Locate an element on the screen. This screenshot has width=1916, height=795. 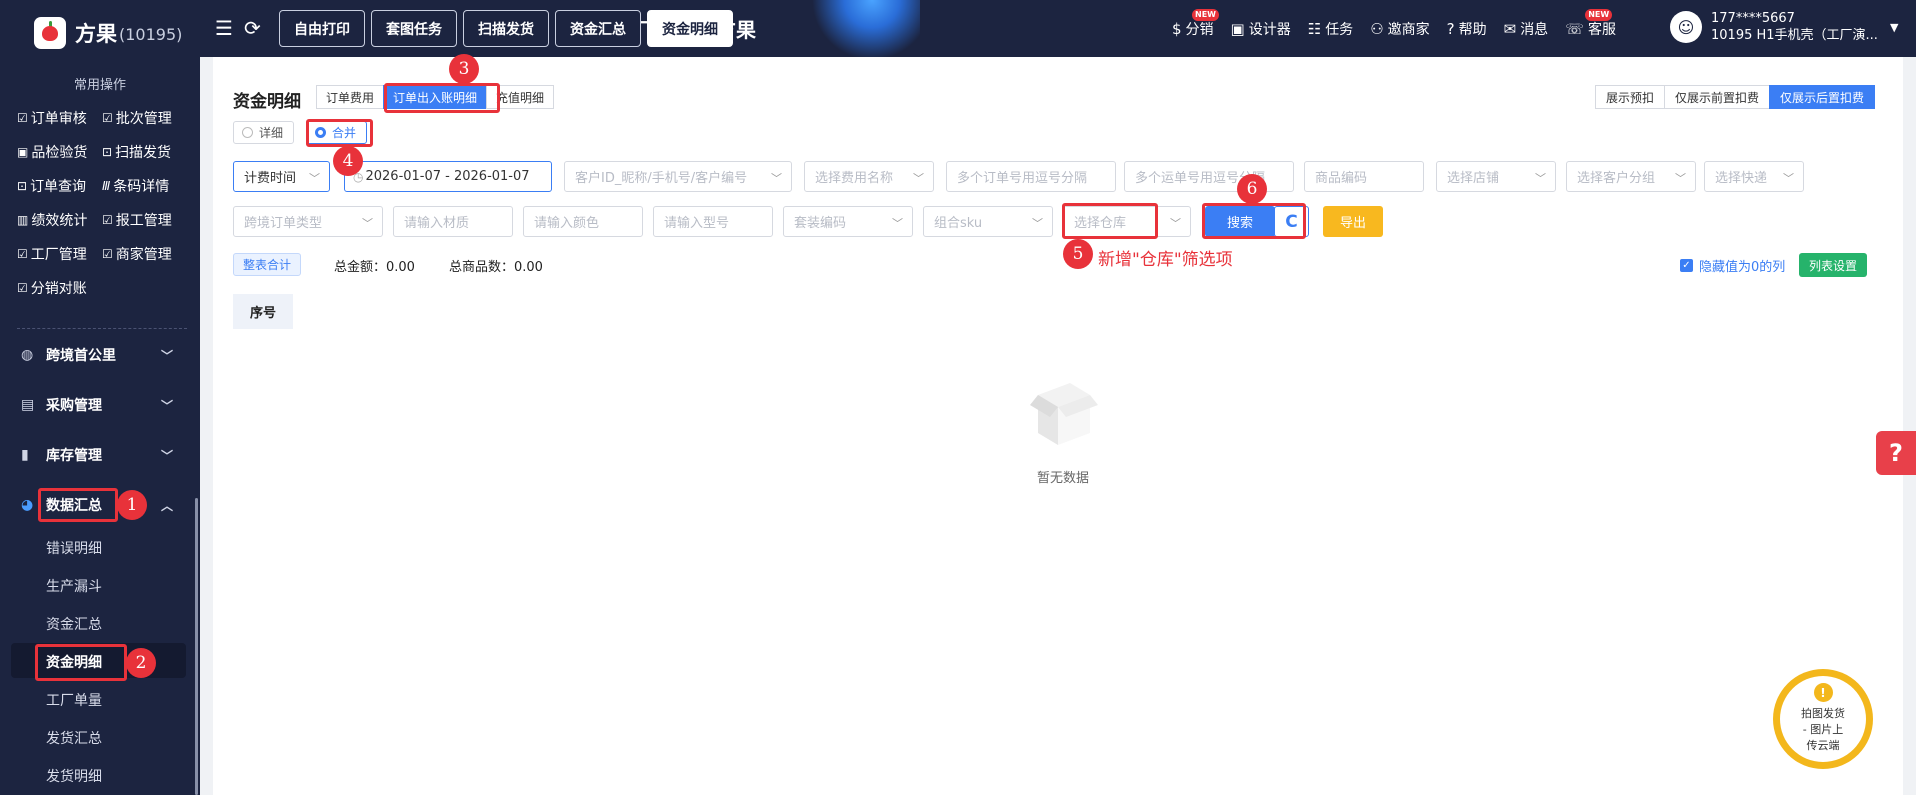
sidebar-section-title: 常用操作 is located at coordinates (99, 85).